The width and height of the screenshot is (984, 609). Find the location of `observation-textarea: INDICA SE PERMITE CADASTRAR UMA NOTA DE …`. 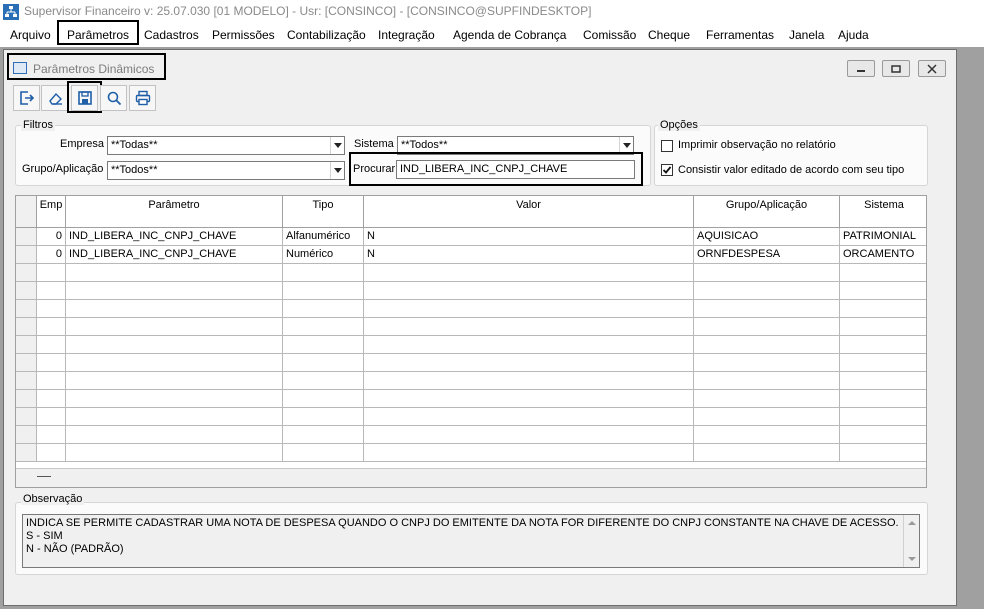

observation-textarea: INDICA SE PERMITE CADASTRAR UMA NOTA DE … is located at coordinates (463, 541).